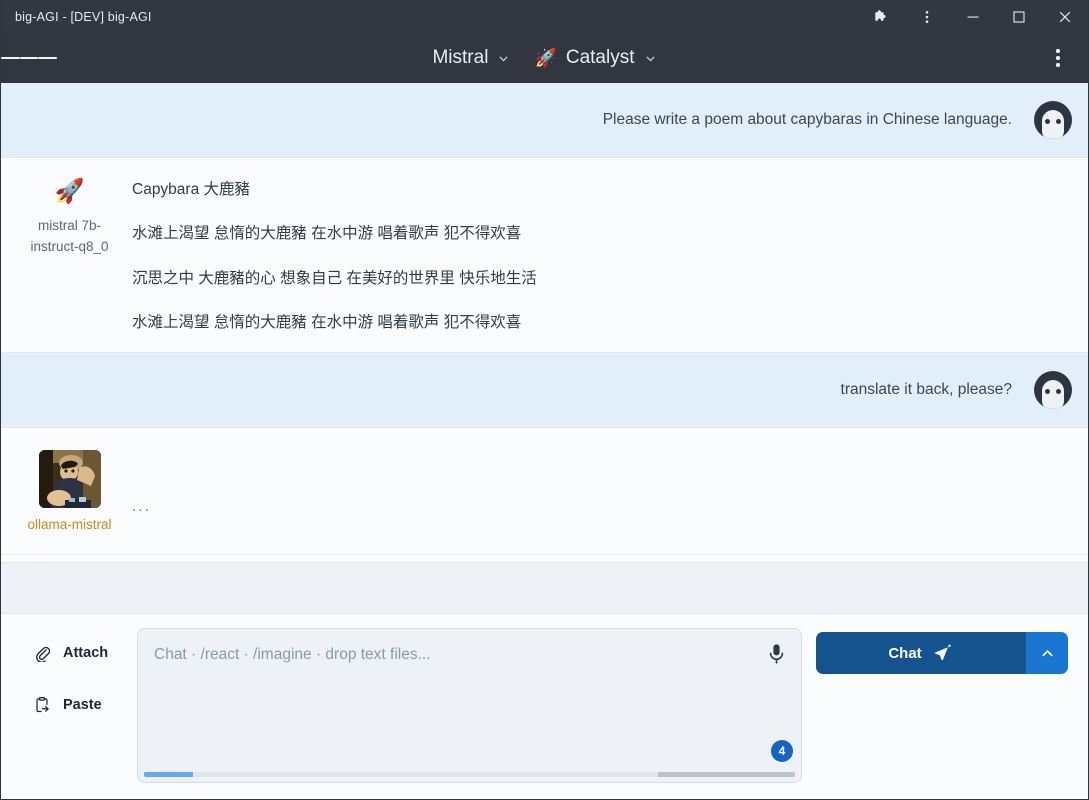  Describe the element at coordinates (69, 479) in the screenshot. I see `photo-avatar` at that location.